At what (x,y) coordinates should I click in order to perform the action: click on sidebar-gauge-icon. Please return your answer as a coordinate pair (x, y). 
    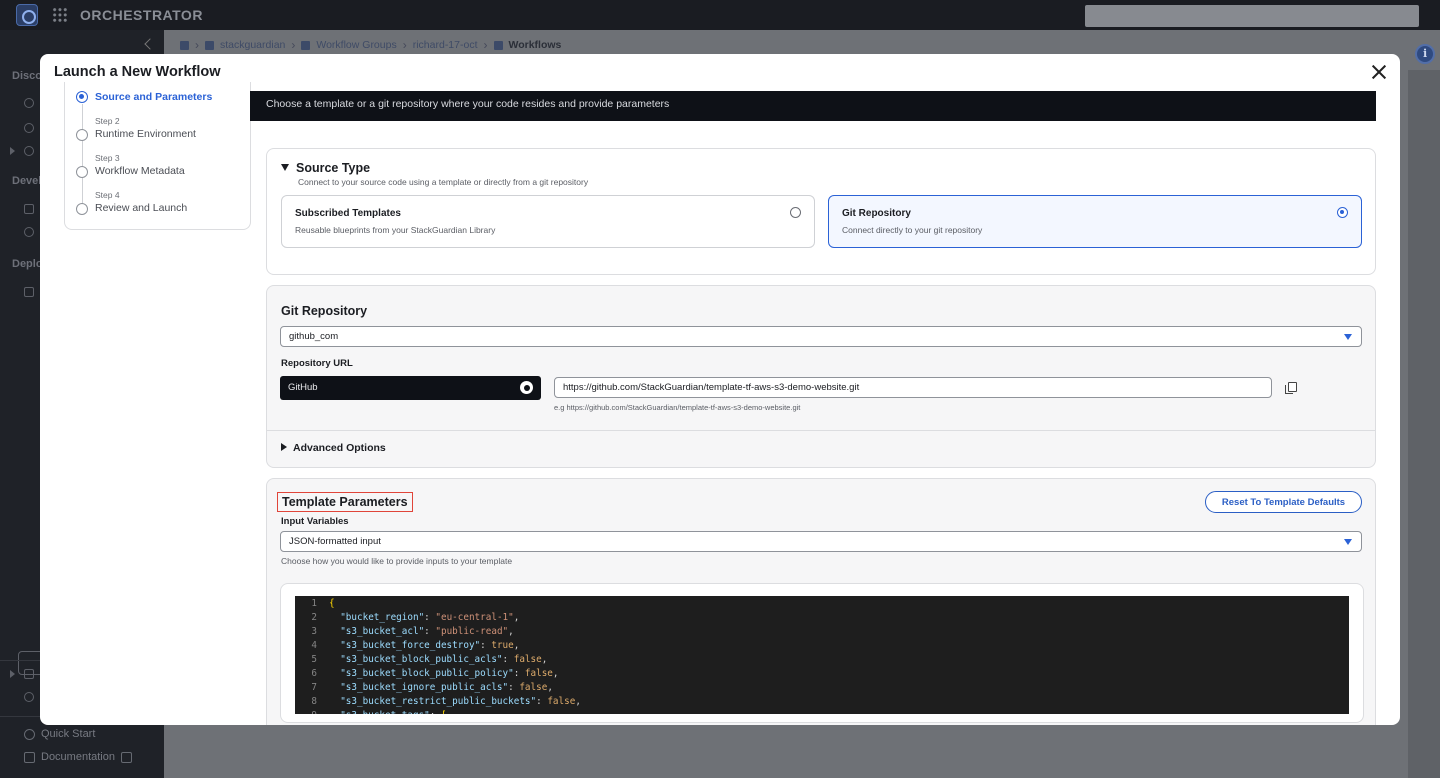
    Looking at the image, I should click on (29, 128).